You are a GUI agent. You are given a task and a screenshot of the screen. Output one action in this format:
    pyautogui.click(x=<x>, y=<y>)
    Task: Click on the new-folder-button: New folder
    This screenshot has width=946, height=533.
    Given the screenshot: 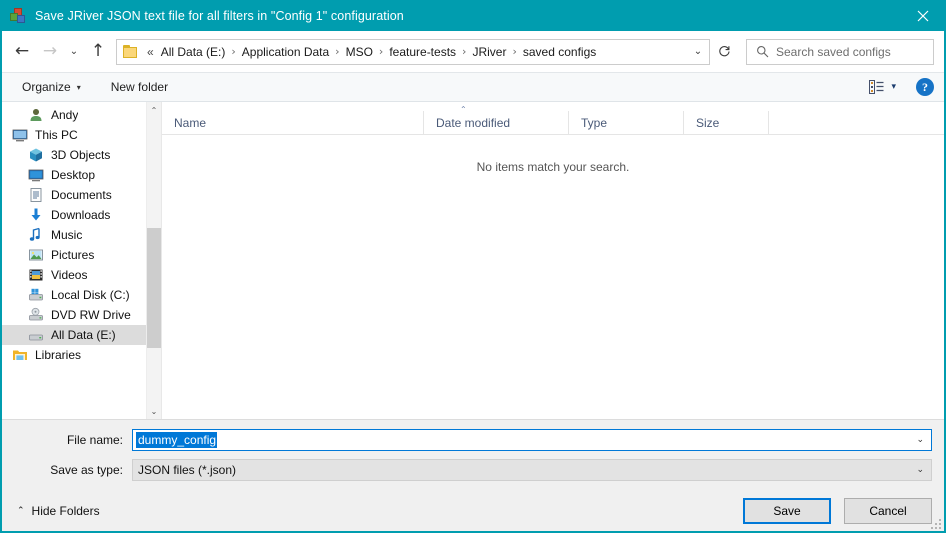 What is the action you would take?
    pyautogui.click(x=139, y=87)
    